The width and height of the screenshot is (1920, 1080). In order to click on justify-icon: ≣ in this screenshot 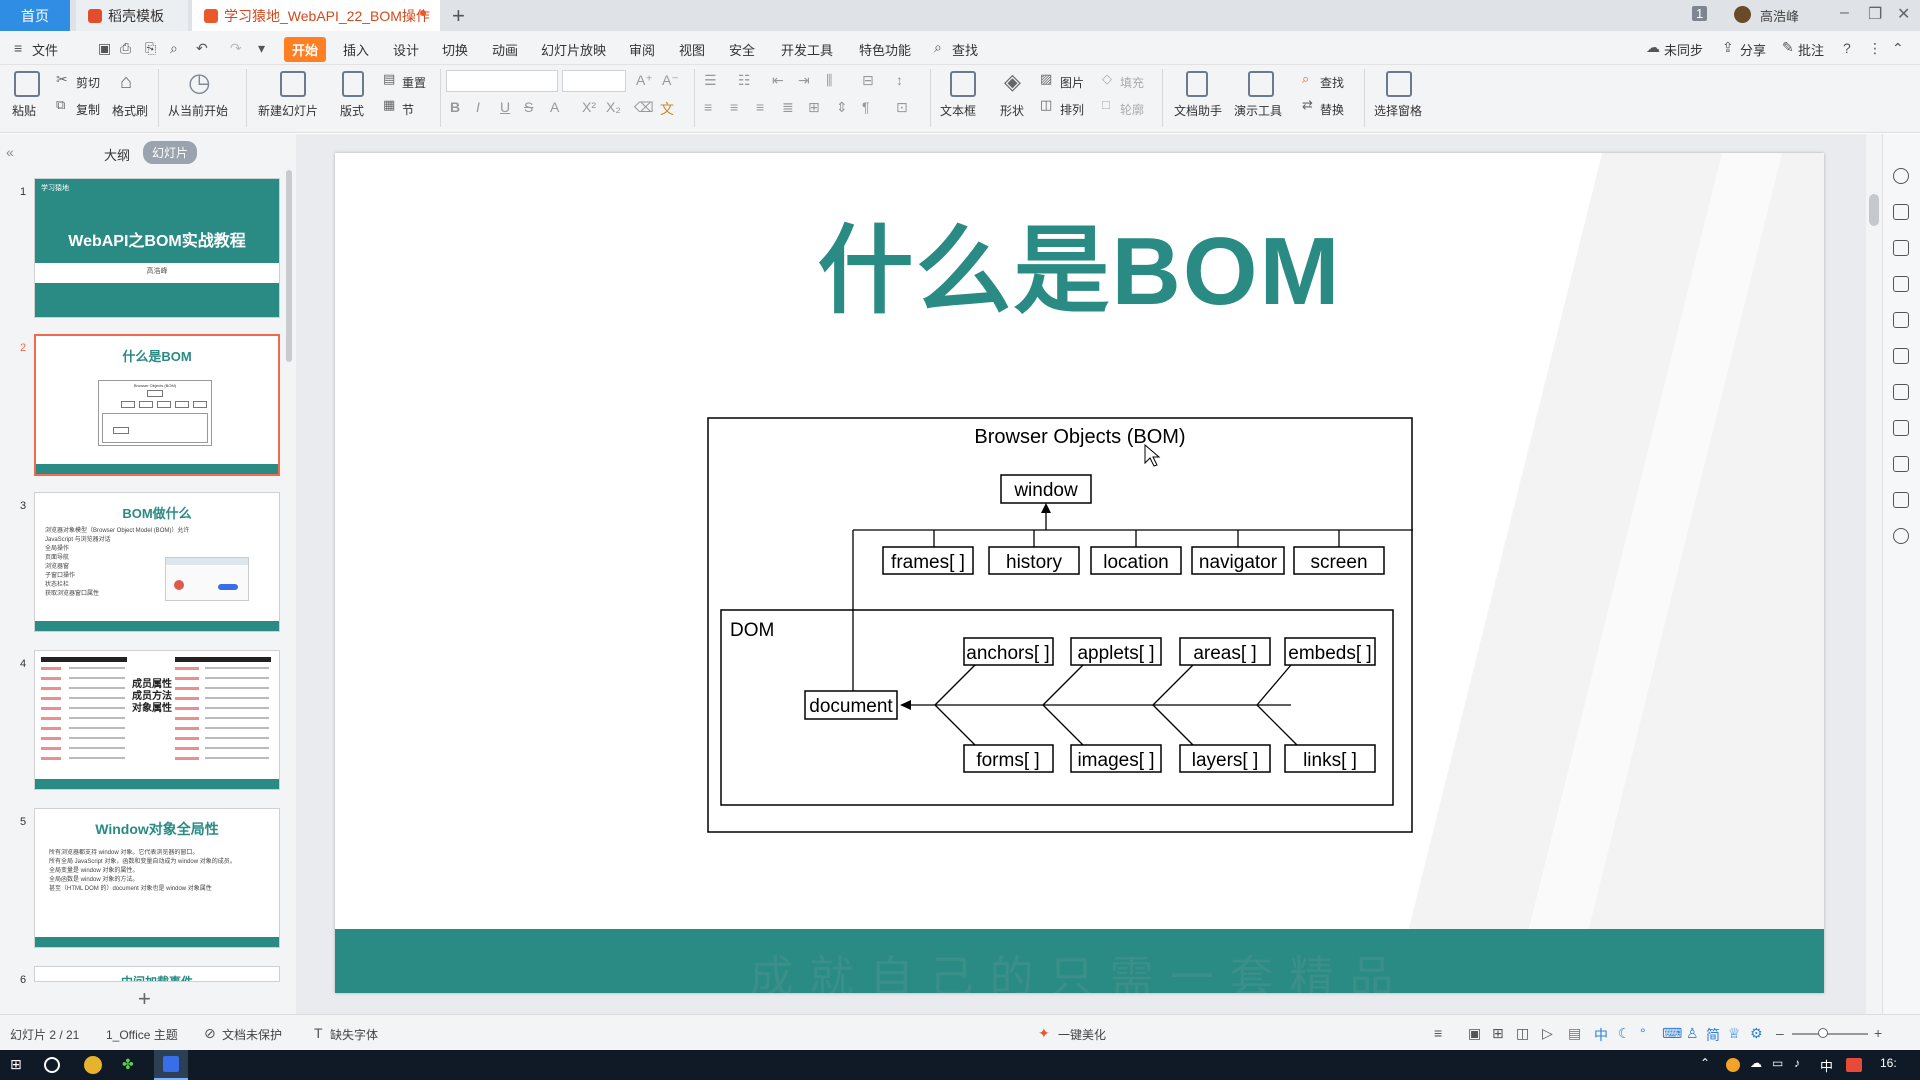, I will do `click(788, 107)`.